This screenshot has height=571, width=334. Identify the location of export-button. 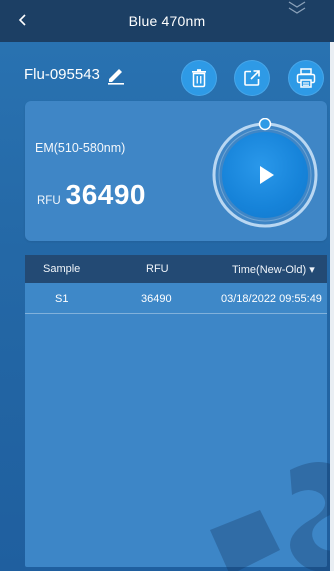
(252, 78).